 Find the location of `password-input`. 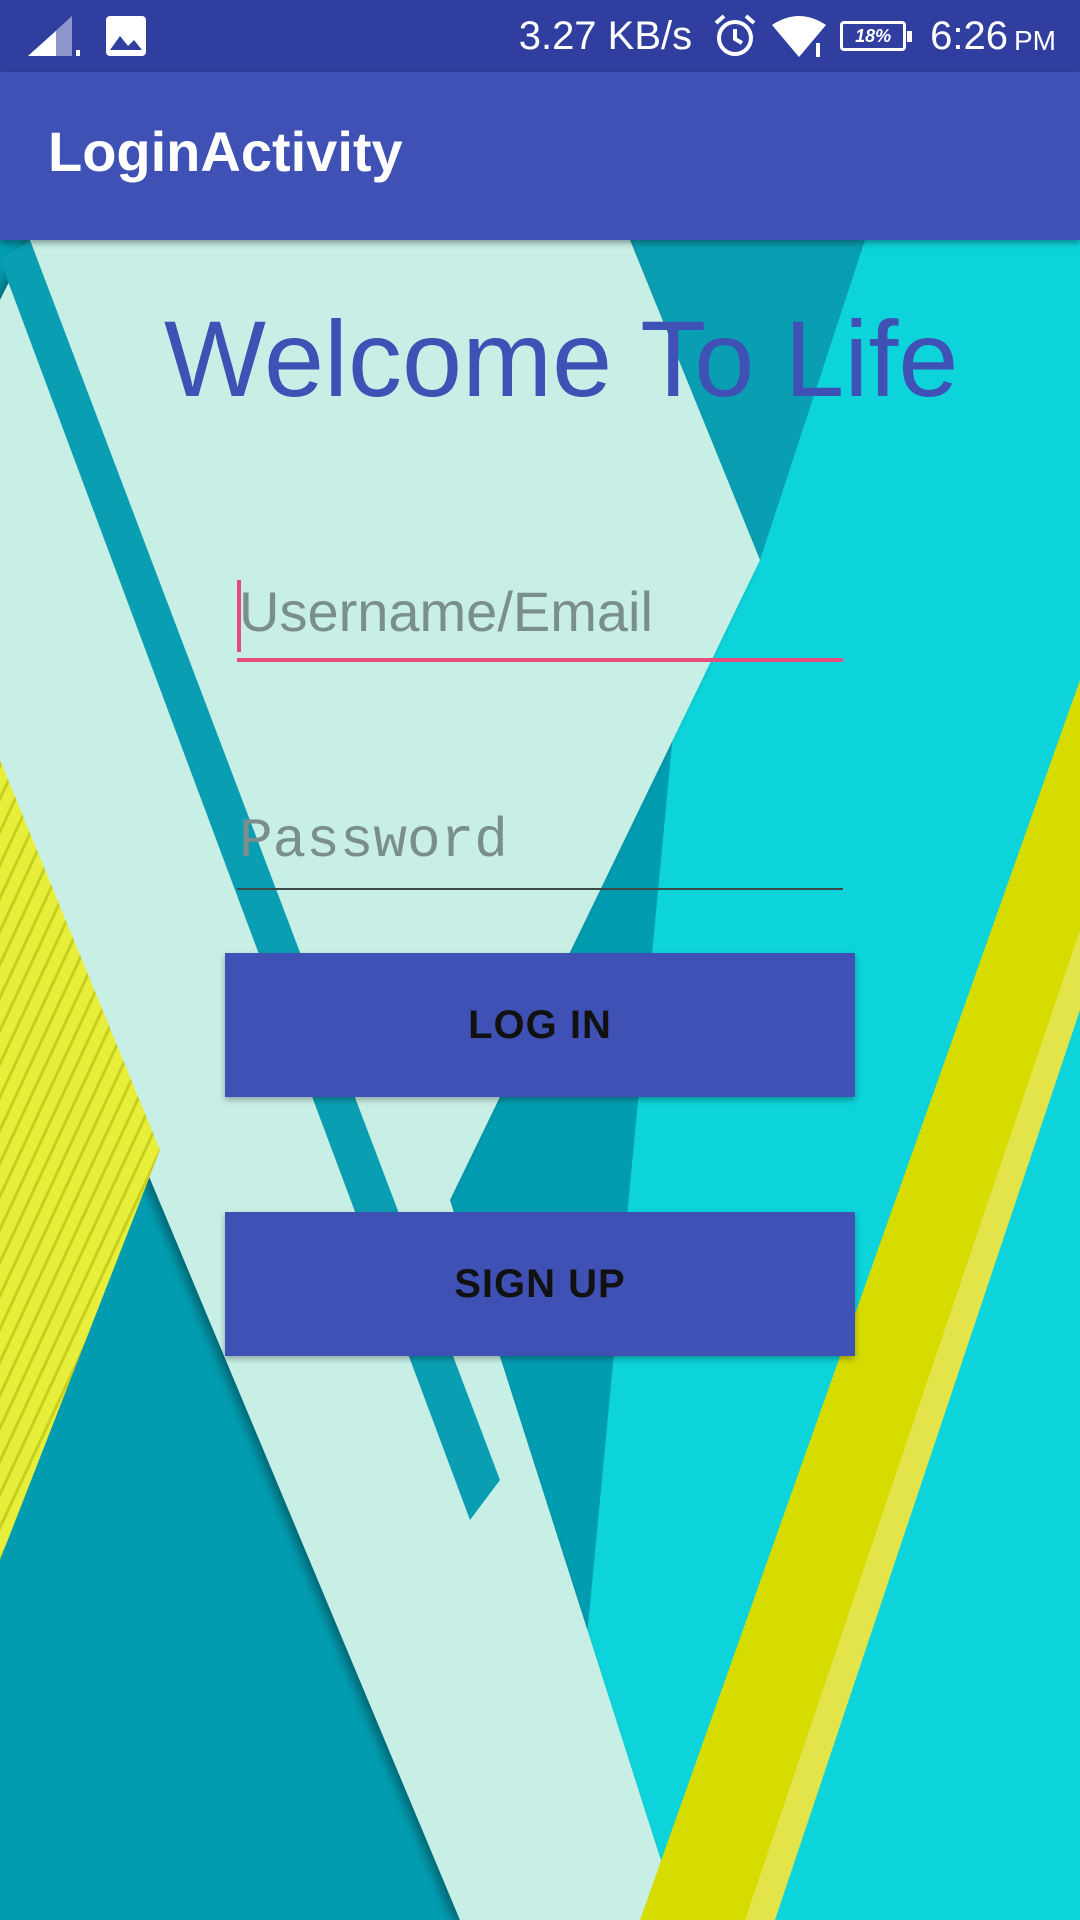

password-input is located at coordinates (540, 845).